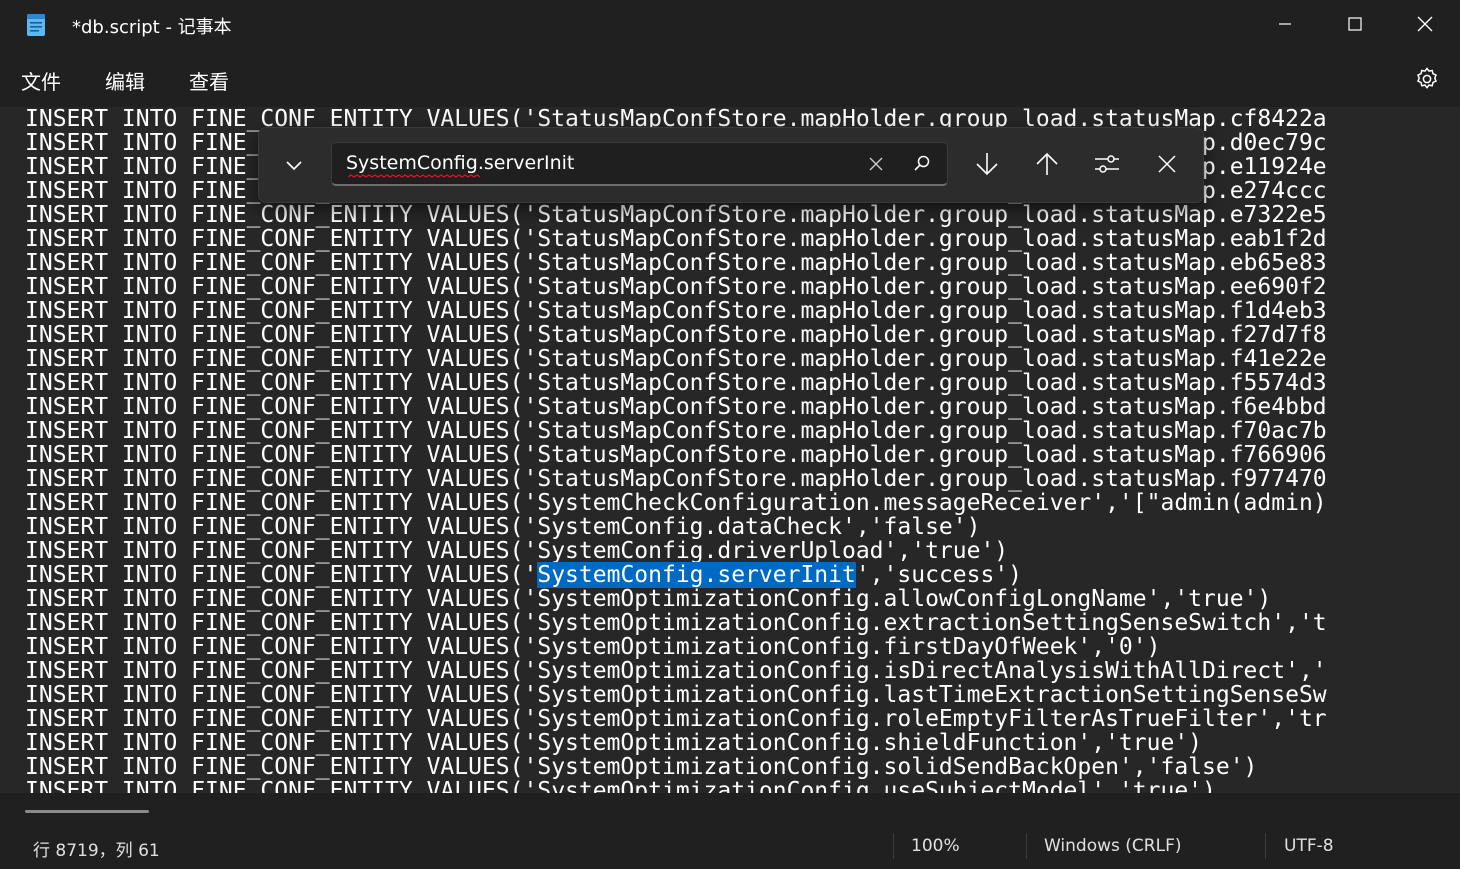 Image resolution: width=1460 pixels, height=869 pixels. I want to click on menu-file: 文件, so click(41, 80).